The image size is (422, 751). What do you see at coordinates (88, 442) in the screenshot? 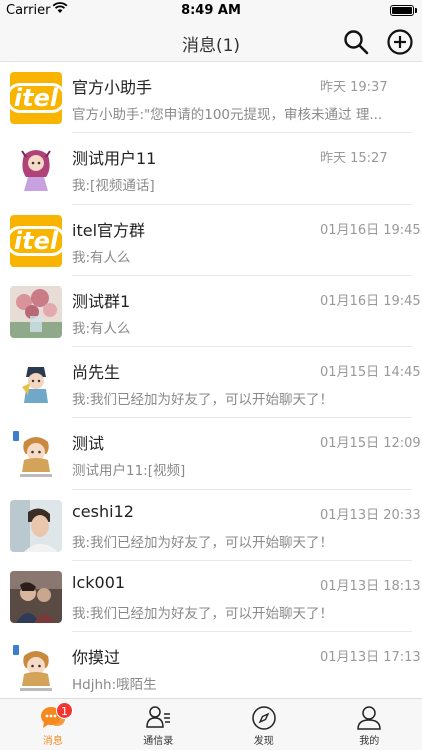
I see `conversation-name: 测试` at bounding box center [88, 442].